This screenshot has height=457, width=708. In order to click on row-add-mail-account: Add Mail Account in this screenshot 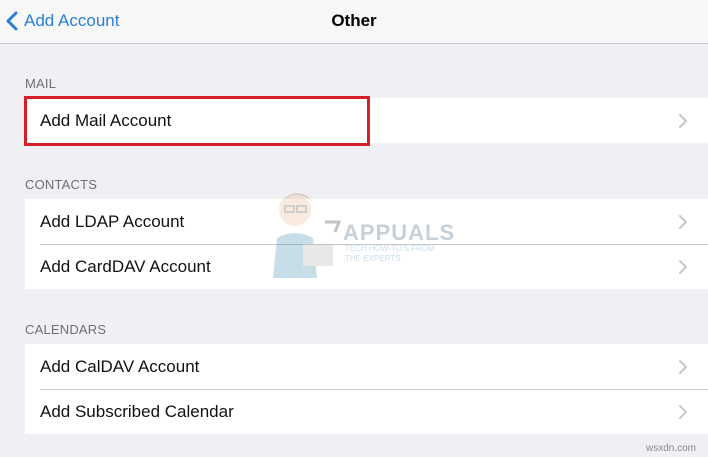, I will do `click(366, 120)`.